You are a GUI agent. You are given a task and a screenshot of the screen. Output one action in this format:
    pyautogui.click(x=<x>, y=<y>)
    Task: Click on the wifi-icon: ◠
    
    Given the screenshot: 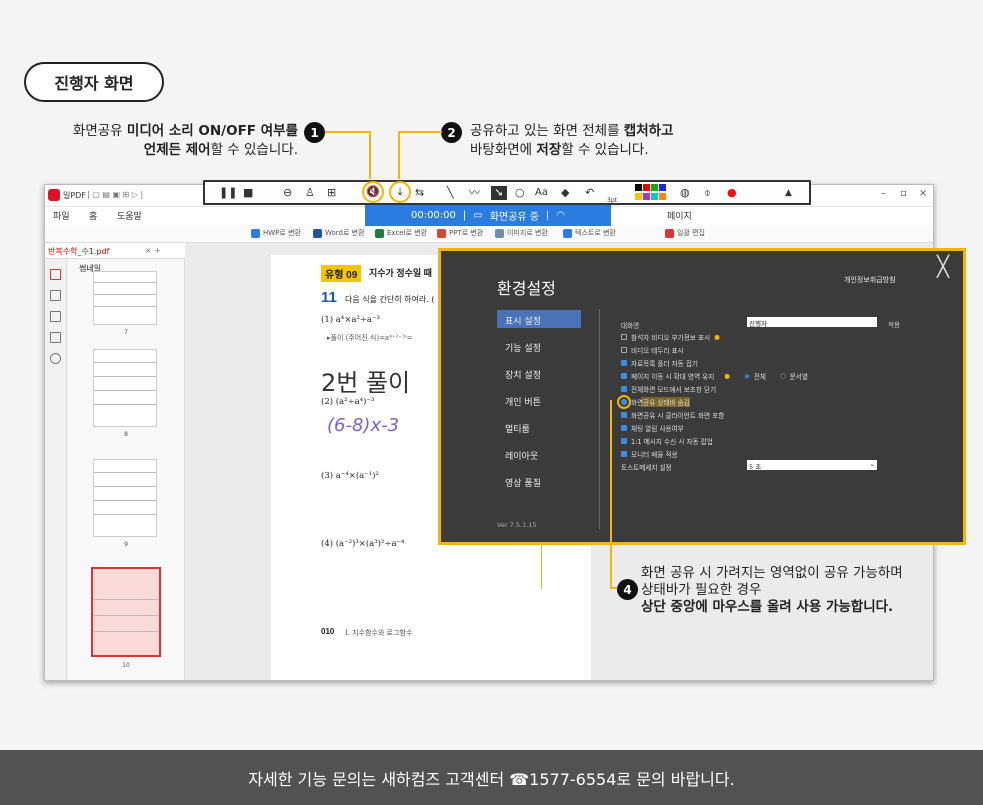 What is the action you would take?
    pyautogui.click(x=561, y=215)
    